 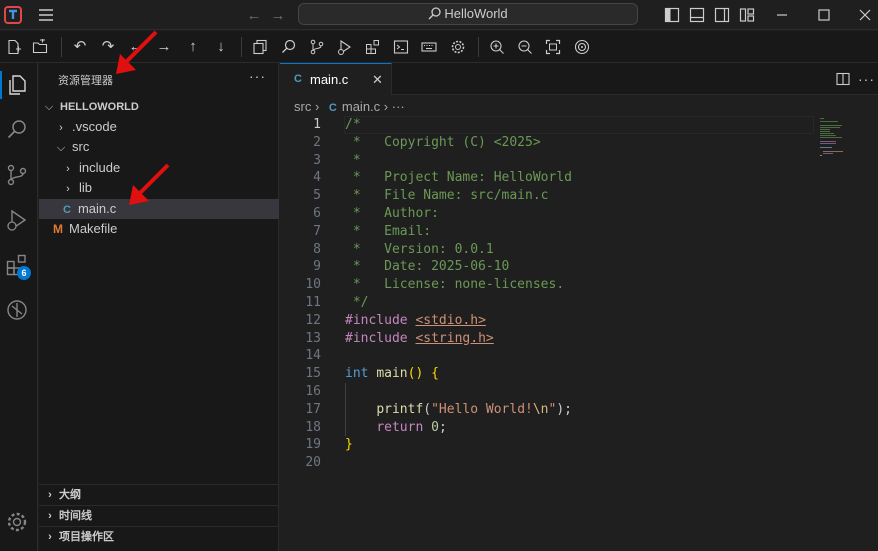 What do you see at coordinates (313, 409) in the screenshot?
I see `line-number: 17` at bounding box center [313, 409].